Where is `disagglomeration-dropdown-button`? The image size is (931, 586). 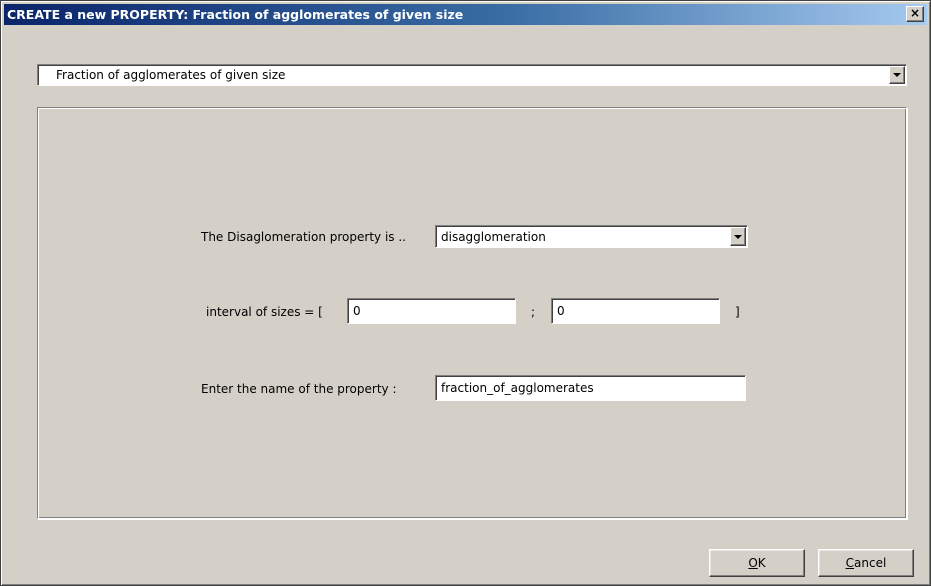
disagglomeration-dropdown-button is located at coordinates (738, 236).